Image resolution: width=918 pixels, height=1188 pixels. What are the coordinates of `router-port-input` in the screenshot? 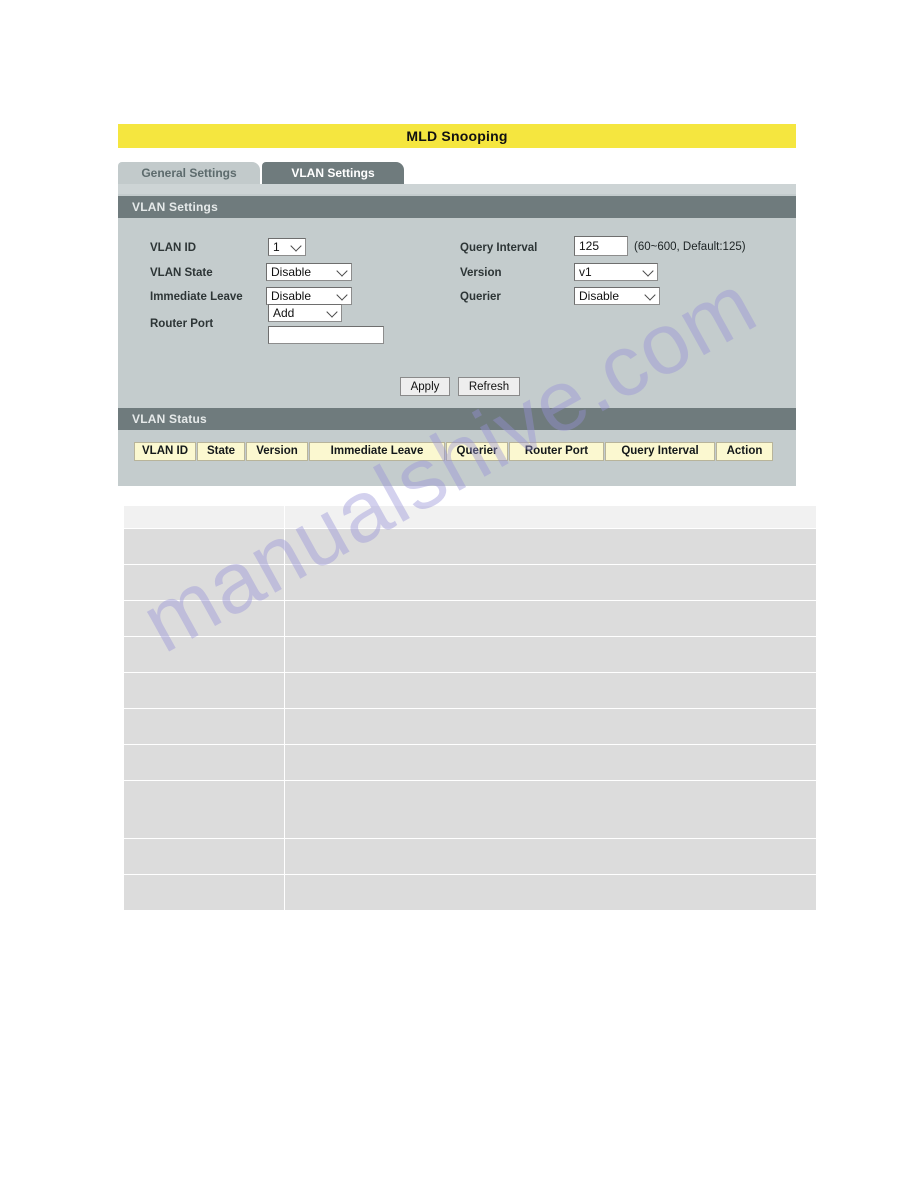 It's located at (326, 335).